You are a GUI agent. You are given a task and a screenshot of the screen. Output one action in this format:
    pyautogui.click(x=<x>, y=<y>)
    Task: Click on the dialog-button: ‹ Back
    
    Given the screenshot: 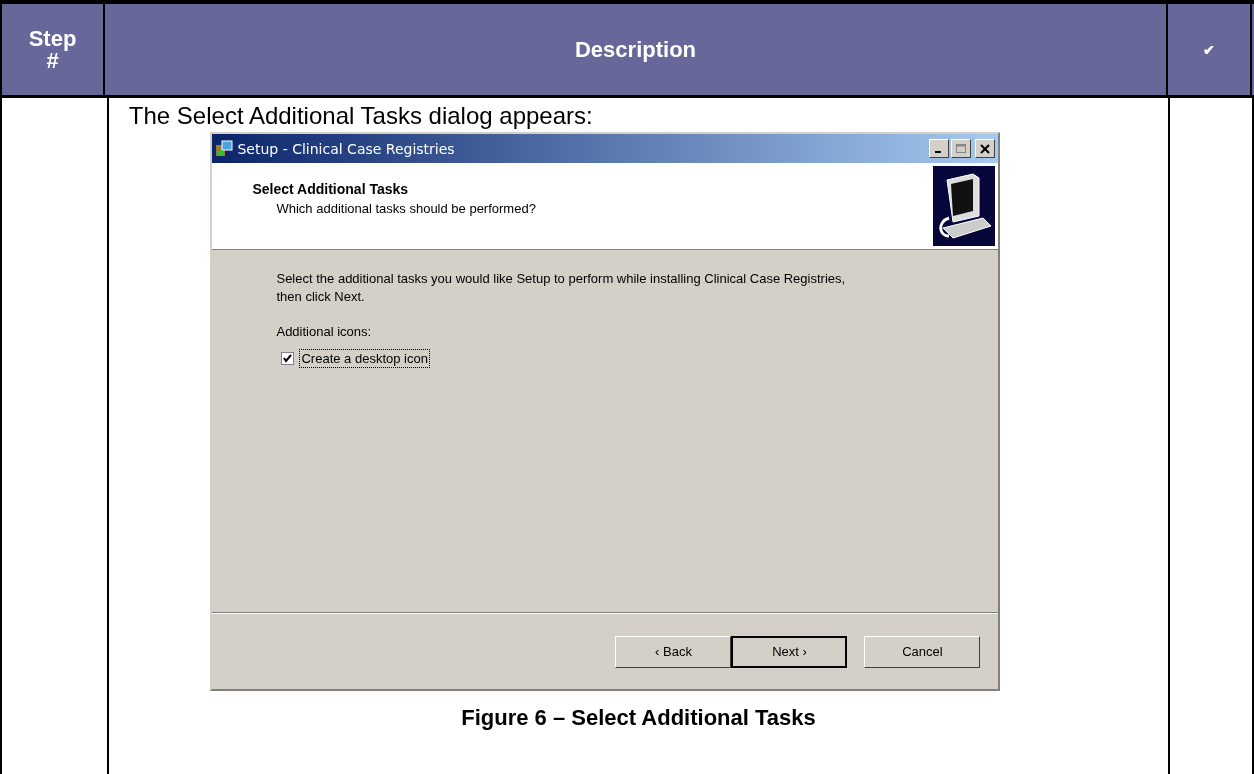 What is the action you would take?
    pyautogui.click(x=673, y=651)
    